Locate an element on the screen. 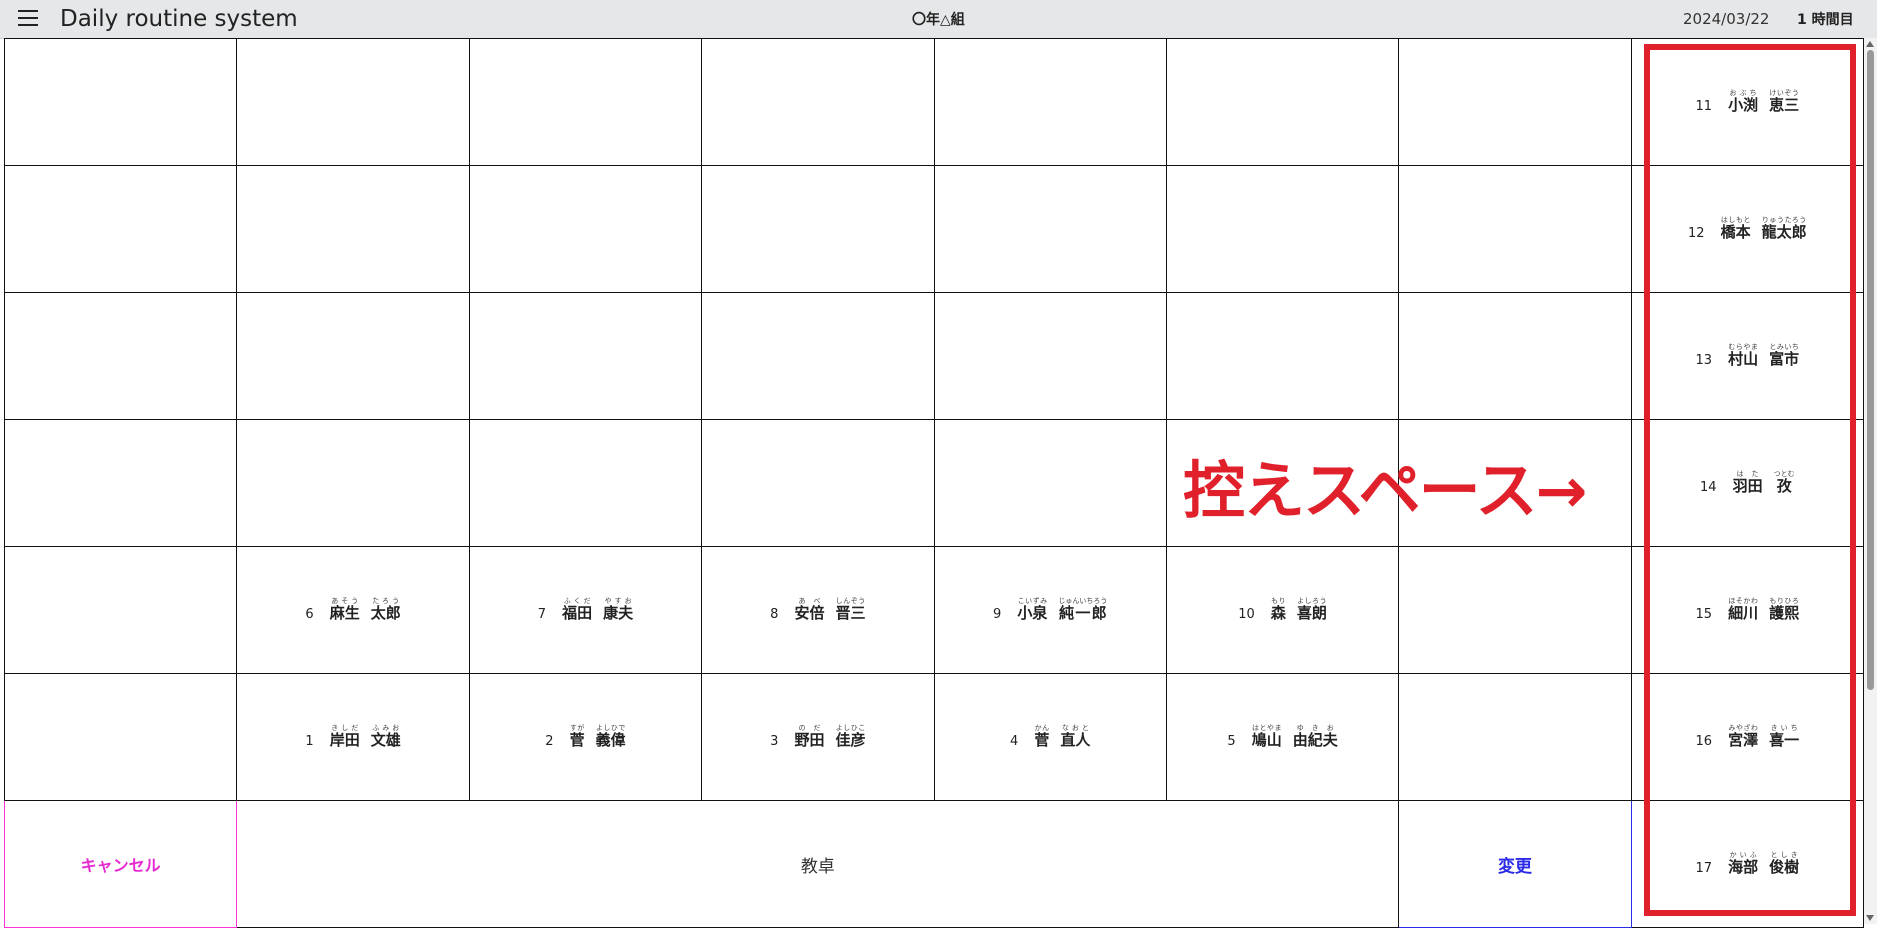 This screenshot has height=928, width=1877. last-name-reading: かいふ is located at coordinates (1743, 855).